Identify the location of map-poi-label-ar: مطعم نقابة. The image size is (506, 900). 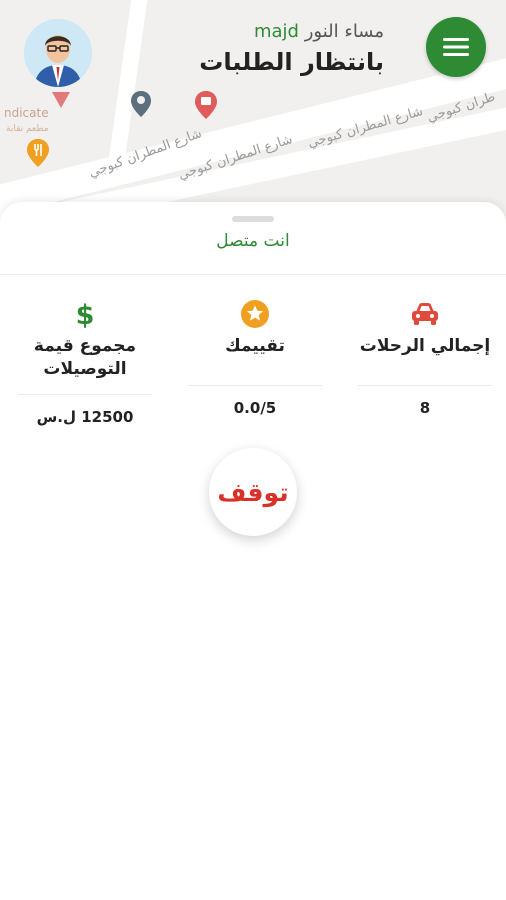
(27, 129).